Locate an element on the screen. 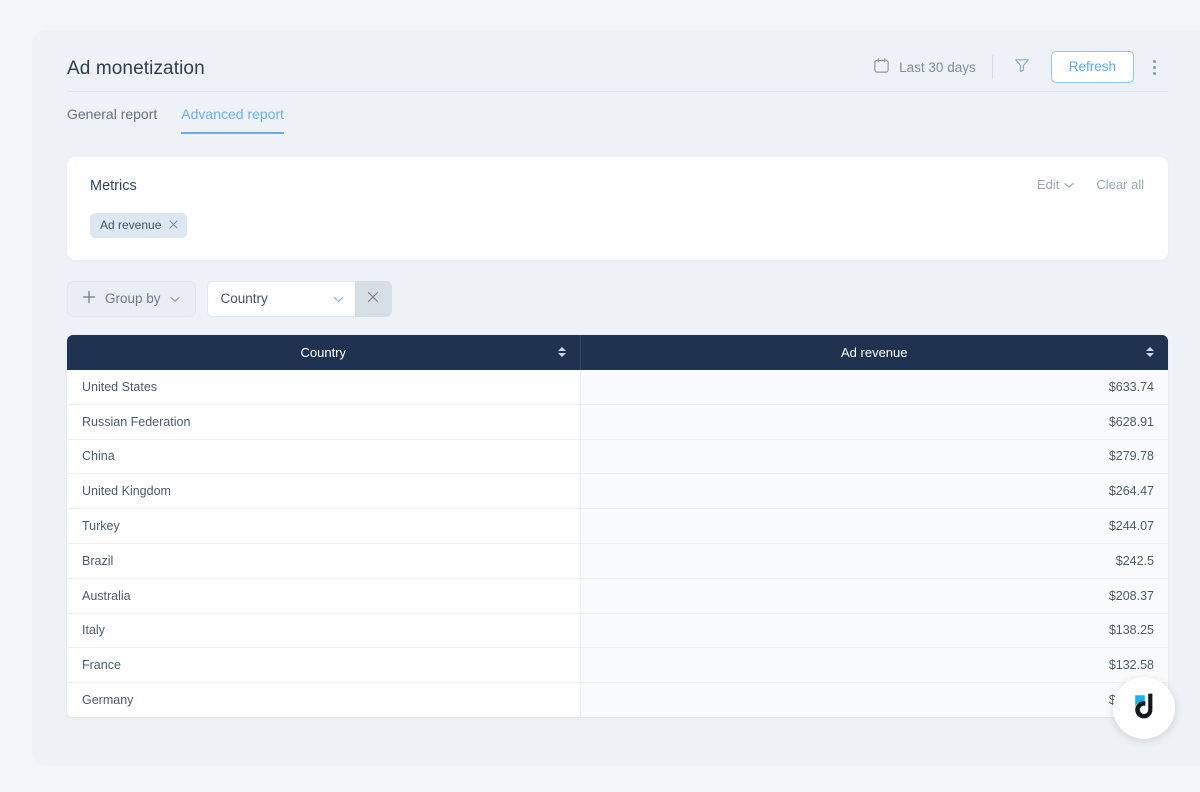 Image resolution: width=1200 pixels, height=792 pixels. table-row: Turkey $244.07 is located at coordinates (617, 526).